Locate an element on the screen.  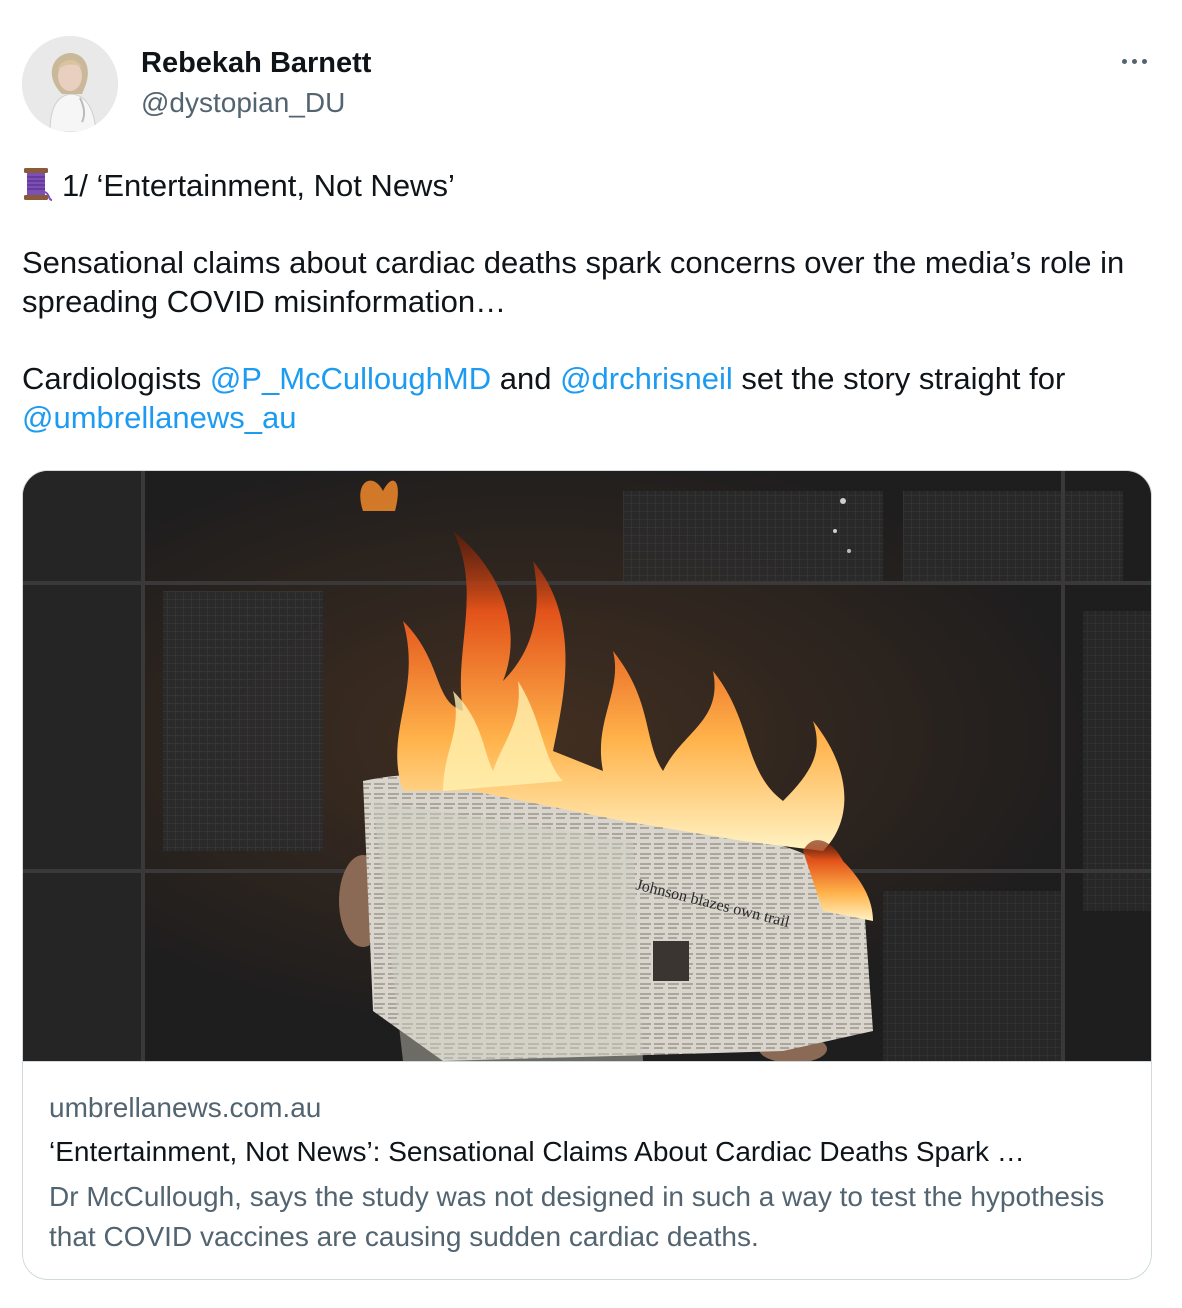
mention-p-mcculloughmd: @P_McCulloughMD is located at coordinates (350, 378).